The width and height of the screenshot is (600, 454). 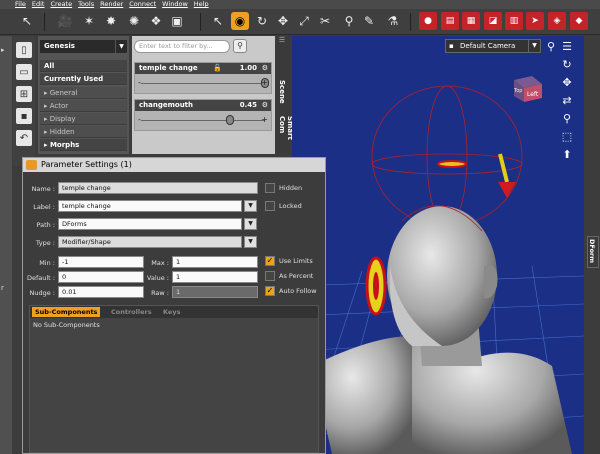 I want to click on frame-icon: ⬚, so click(x=567, y=137).